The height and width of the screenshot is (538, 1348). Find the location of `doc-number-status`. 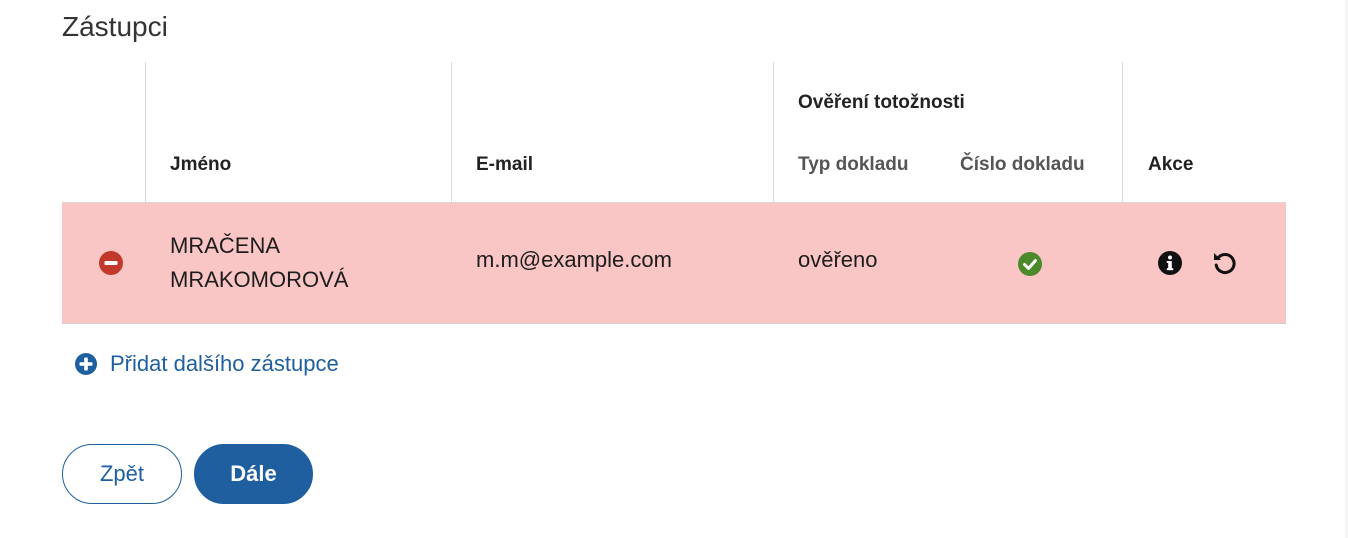

doc-number-status is located at coordinates (1030, 264).